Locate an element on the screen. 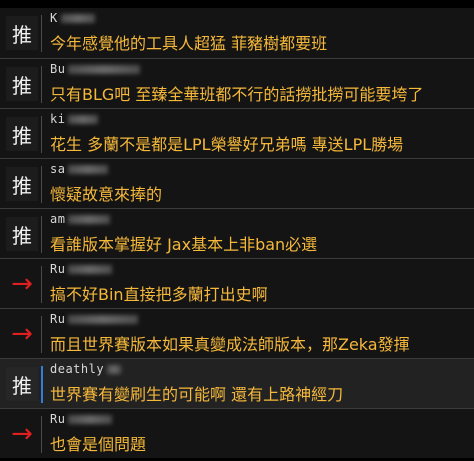 The image size is (474, 461). user-id: am is located at coordinates (58, 219).